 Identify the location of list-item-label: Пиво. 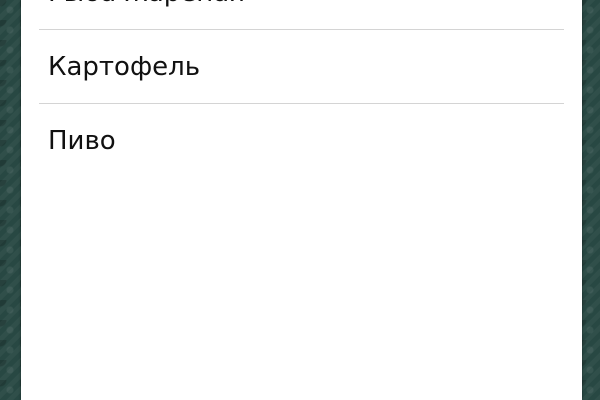
(82, 141).